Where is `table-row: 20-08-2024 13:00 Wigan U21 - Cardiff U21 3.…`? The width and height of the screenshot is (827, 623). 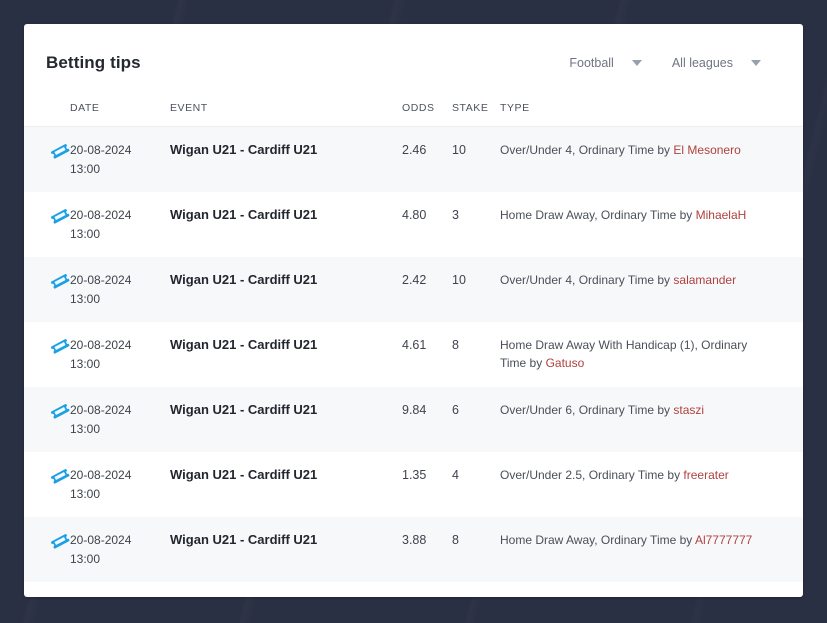 table-row: 20-08-2024 13:00 Wigan U21 - Cardiff U21 3.… is located at coordinates (413, 549).